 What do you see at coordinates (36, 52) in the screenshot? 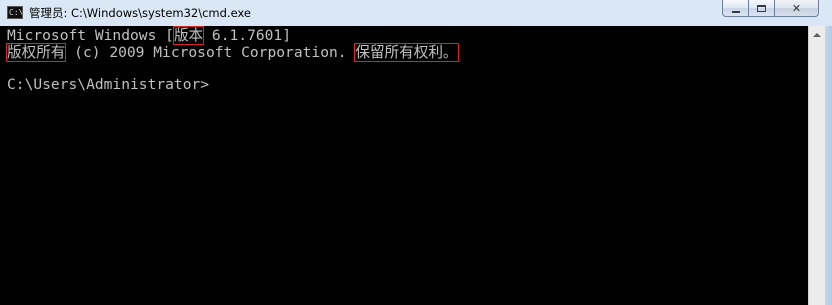
I see `copyright-highlight: 版权所有` at bounding box center [36, 52].